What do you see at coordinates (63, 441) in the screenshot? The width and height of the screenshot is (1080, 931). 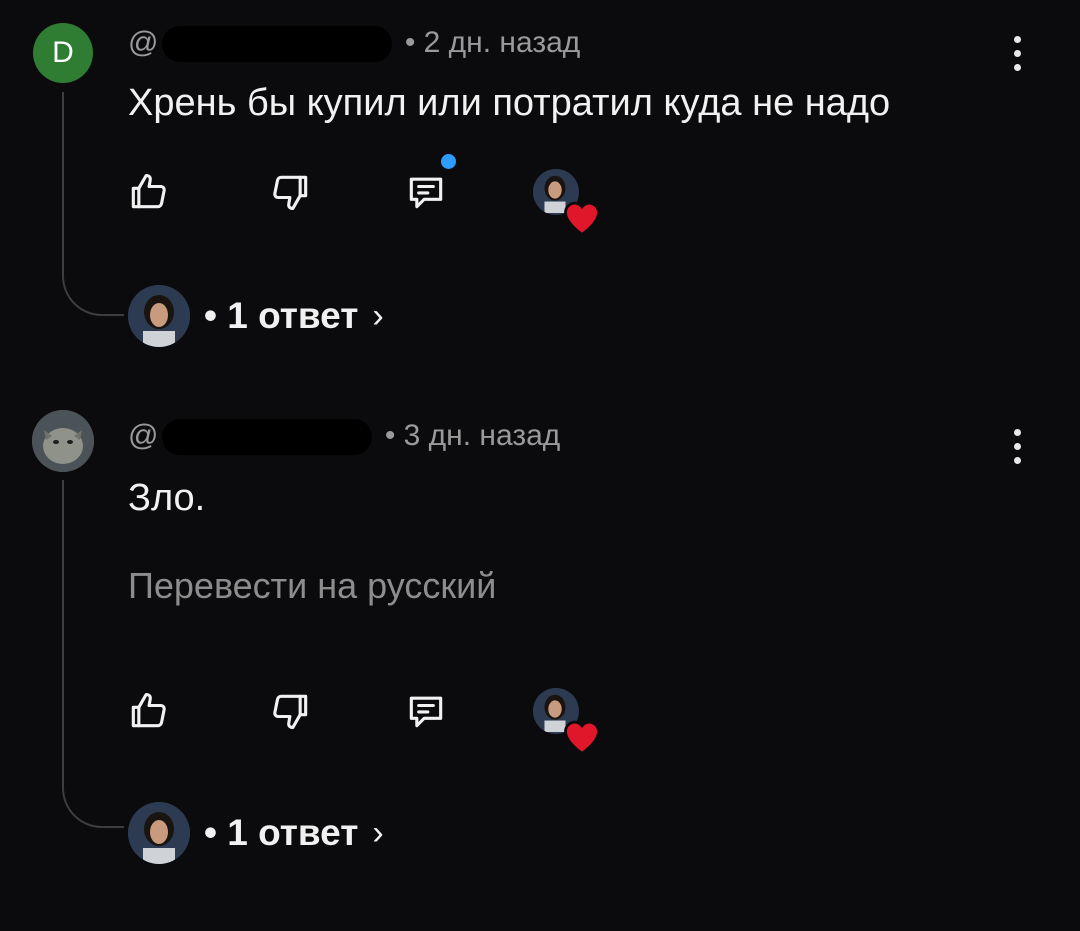 I see `user-avatar` at bounding box center [63, 441].